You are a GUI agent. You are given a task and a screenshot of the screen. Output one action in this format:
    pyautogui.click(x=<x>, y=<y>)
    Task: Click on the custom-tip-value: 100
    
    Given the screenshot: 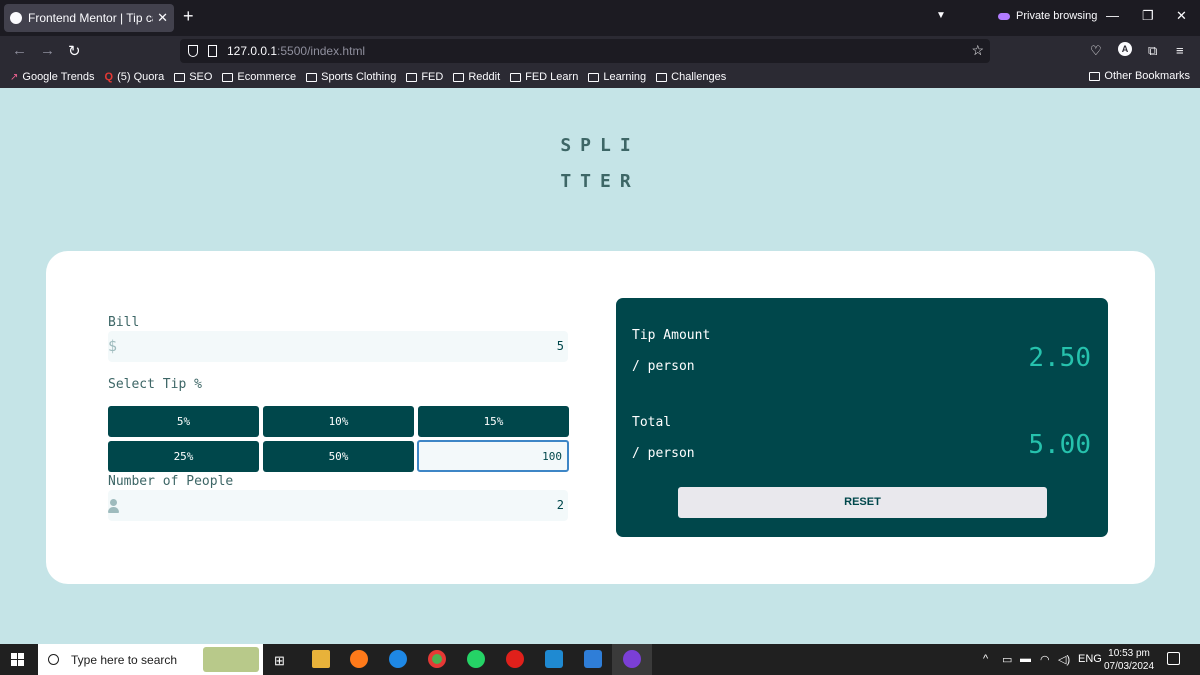 What is the action you would take?
    pyautogui.click(x=552, y=456)
    